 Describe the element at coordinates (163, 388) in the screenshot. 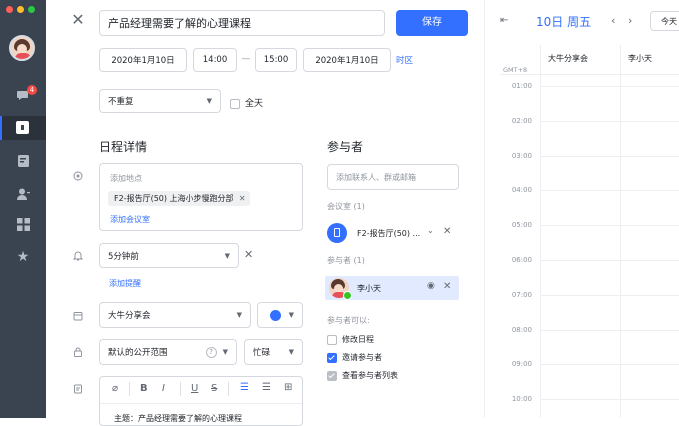

I see `italic-button: I` at that location.